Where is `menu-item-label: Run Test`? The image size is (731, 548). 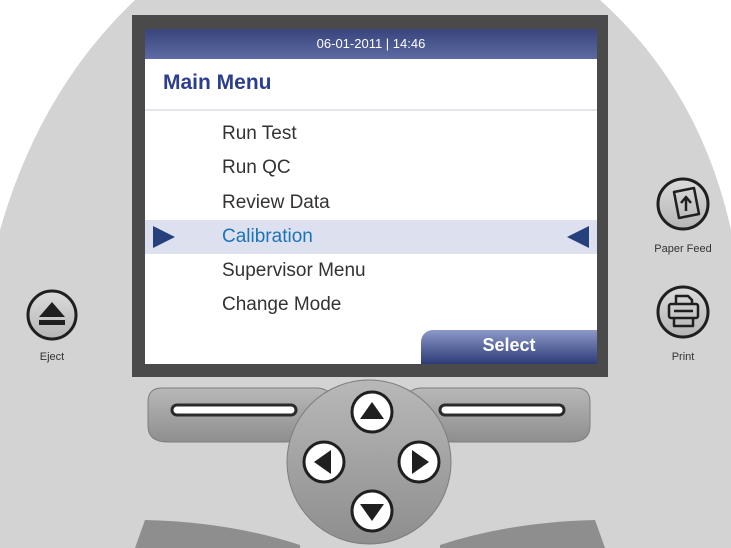 menu-item-label: Run Test is located at coordinates (259, 133).